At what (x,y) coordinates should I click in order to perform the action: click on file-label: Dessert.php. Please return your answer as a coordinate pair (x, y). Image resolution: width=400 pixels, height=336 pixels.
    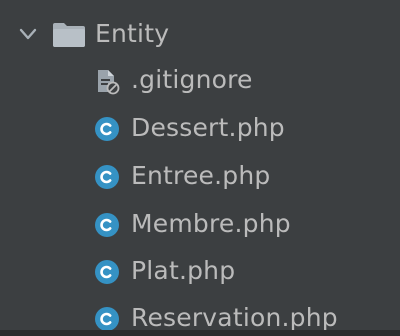
    Looking at the image, I should click on (208, 127).